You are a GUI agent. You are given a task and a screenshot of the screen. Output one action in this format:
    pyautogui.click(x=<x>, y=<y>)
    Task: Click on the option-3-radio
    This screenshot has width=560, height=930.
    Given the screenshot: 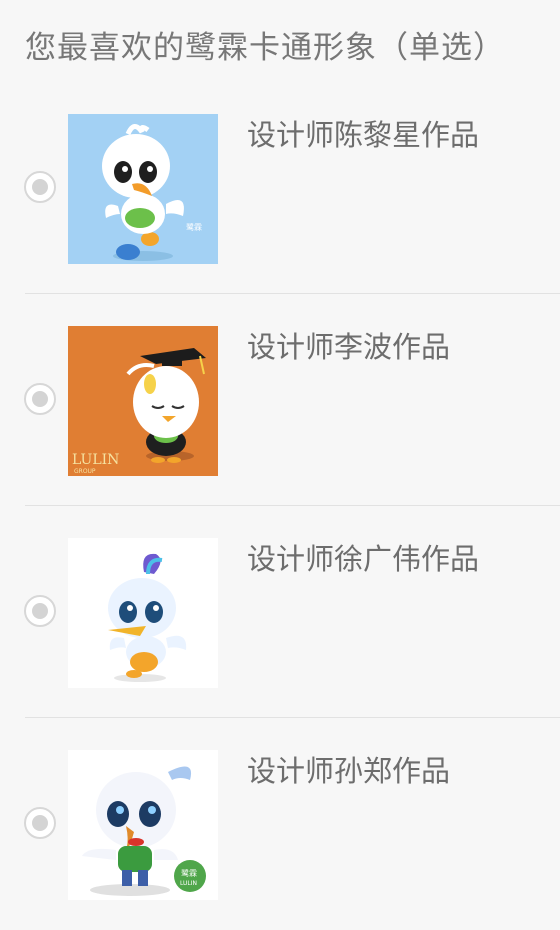 What is the action you would take?
    pyautogui.click(x=40, y=611)
    